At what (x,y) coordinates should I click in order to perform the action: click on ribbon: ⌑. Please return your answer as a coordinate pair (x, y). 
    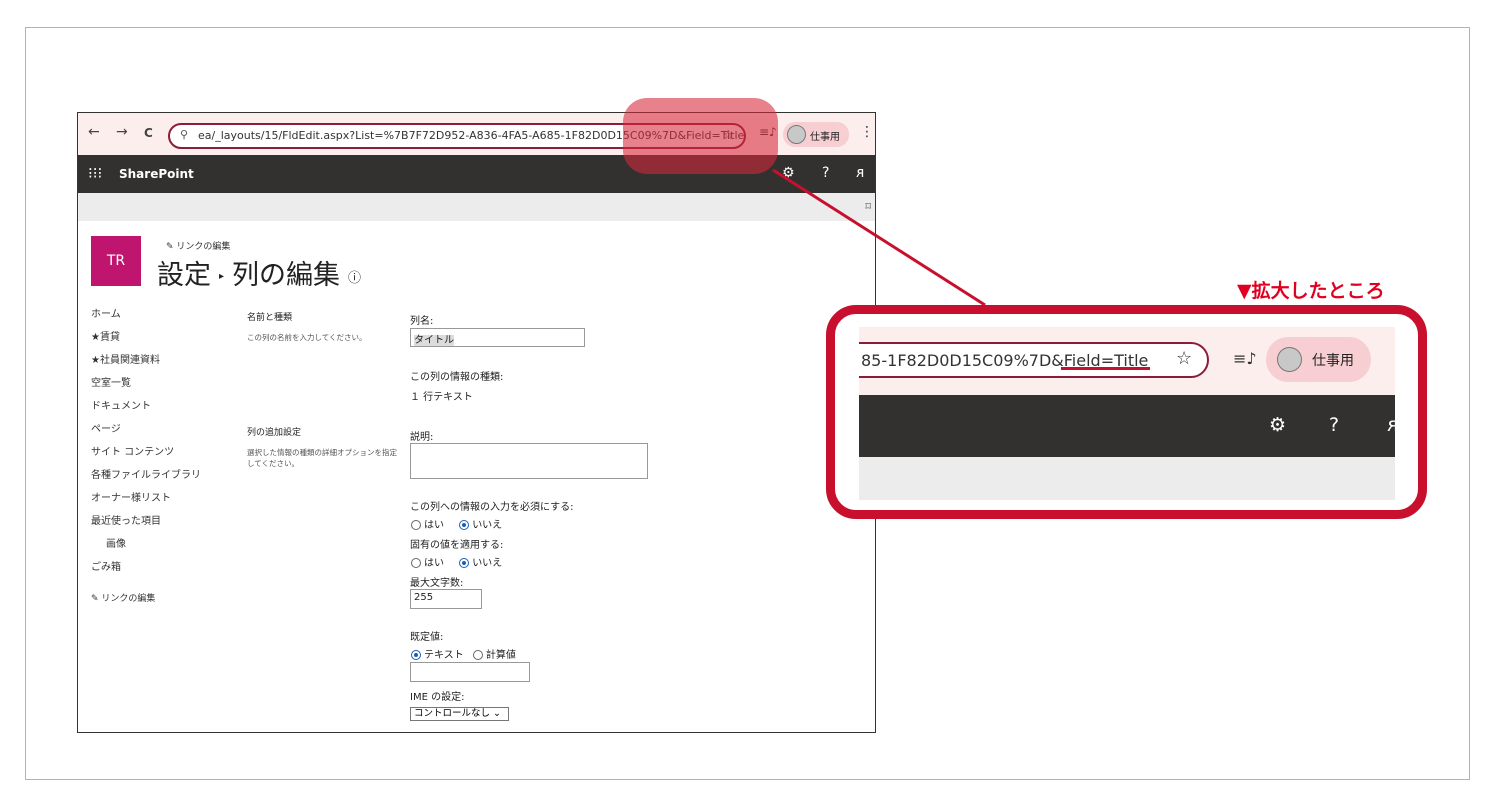
    Looking at the image, I should click on (476, 207).